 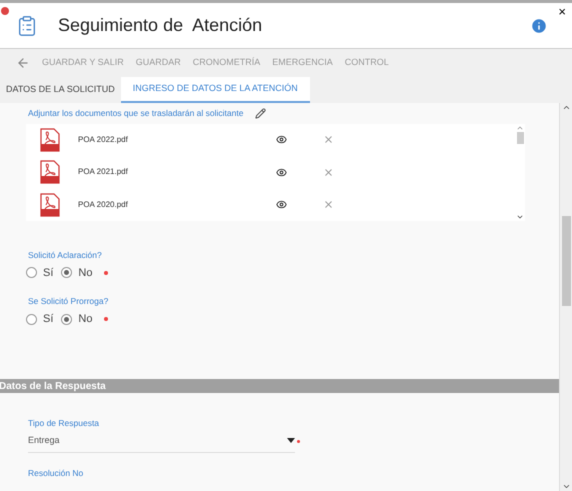 What do you see at coordinates (103, 204) in the screenshot?
I see `file-name: POA 2020.pdf` at bounding box center [103, 204].